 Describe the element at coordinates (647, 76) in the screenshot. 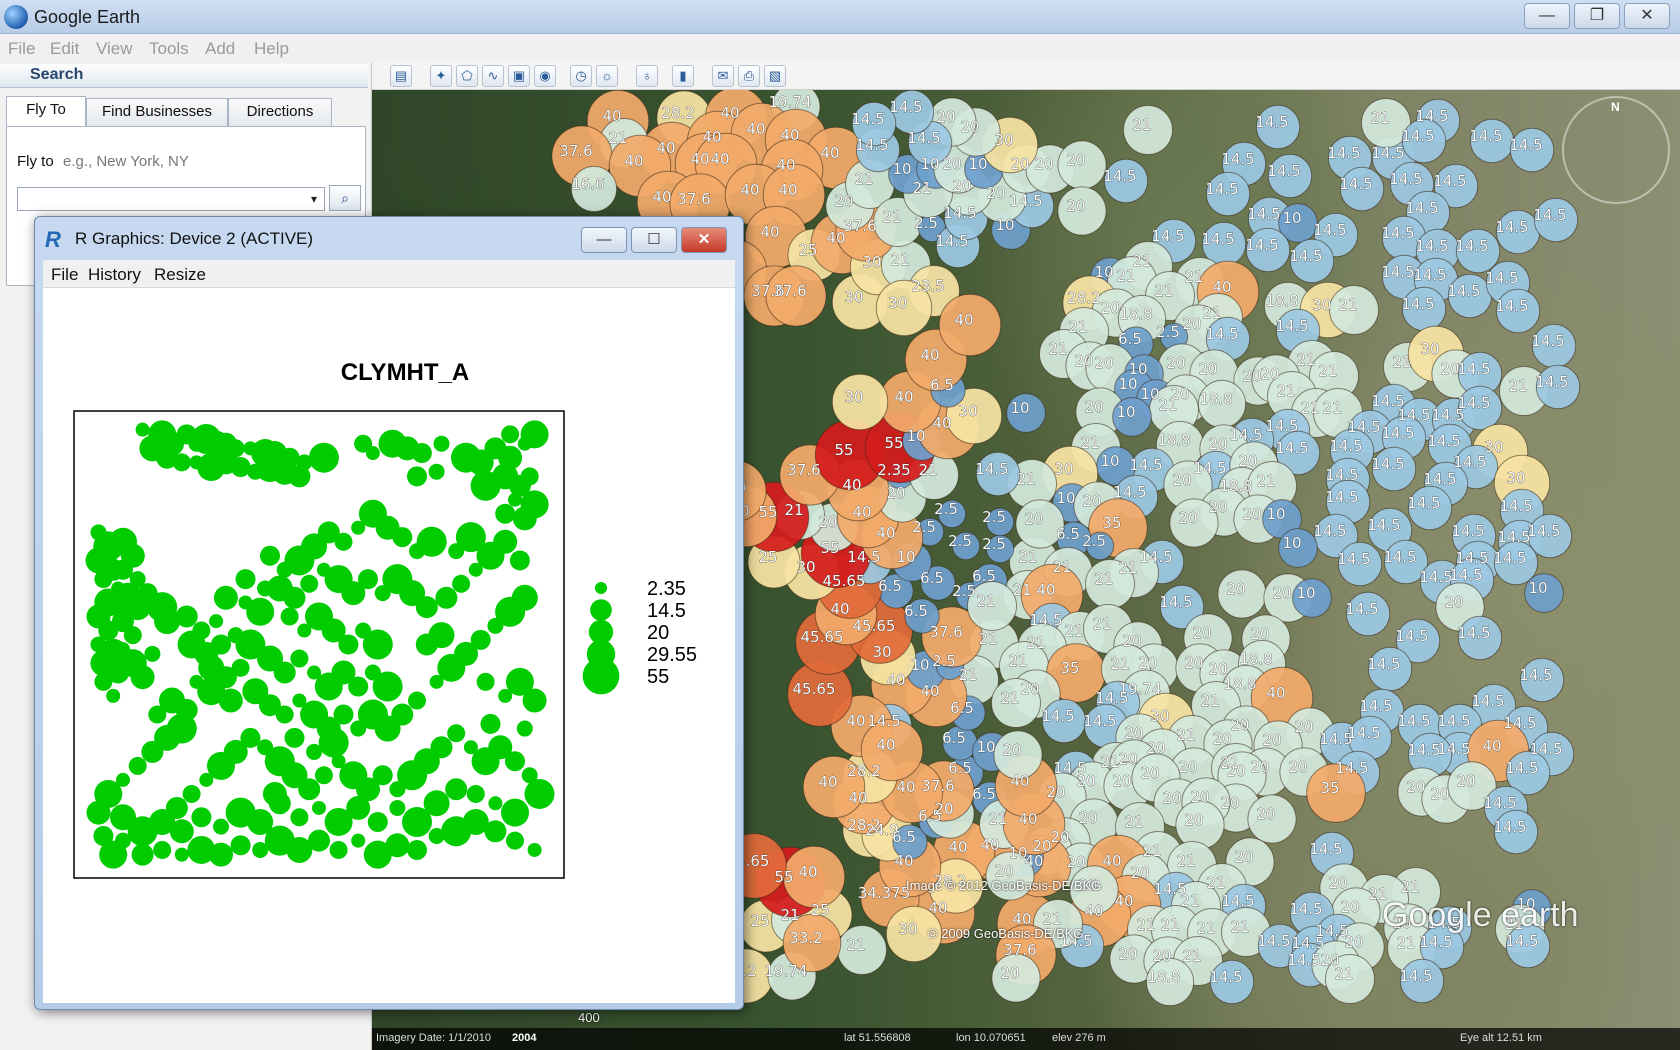

I see `planet-icon: ♁` at that location.